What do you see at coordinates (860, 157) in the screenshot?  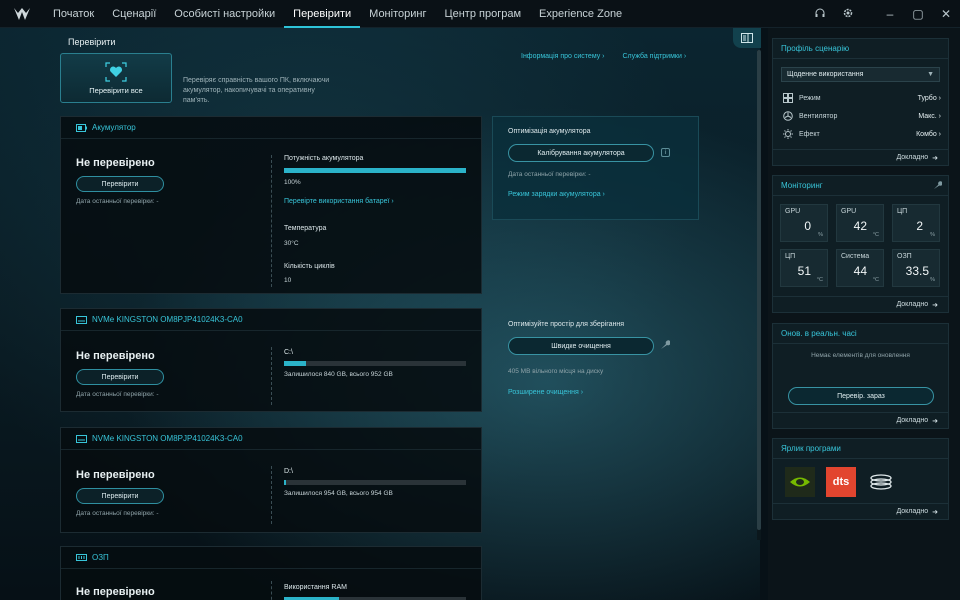 I see `profile-more-link: Докладно ➜` at bounding box center [860, 157].